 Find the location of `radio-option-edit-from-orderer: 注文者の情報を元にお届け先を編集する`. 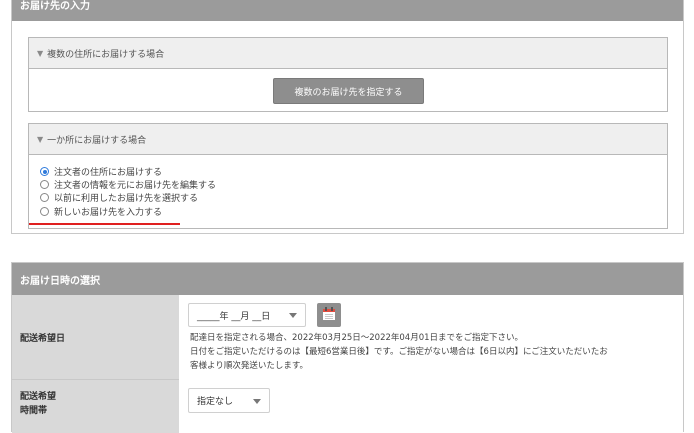

radio-option-edit-from-orderer: 注文者の情報を元にお届け先を編集する is located at coordinates (128, 184).